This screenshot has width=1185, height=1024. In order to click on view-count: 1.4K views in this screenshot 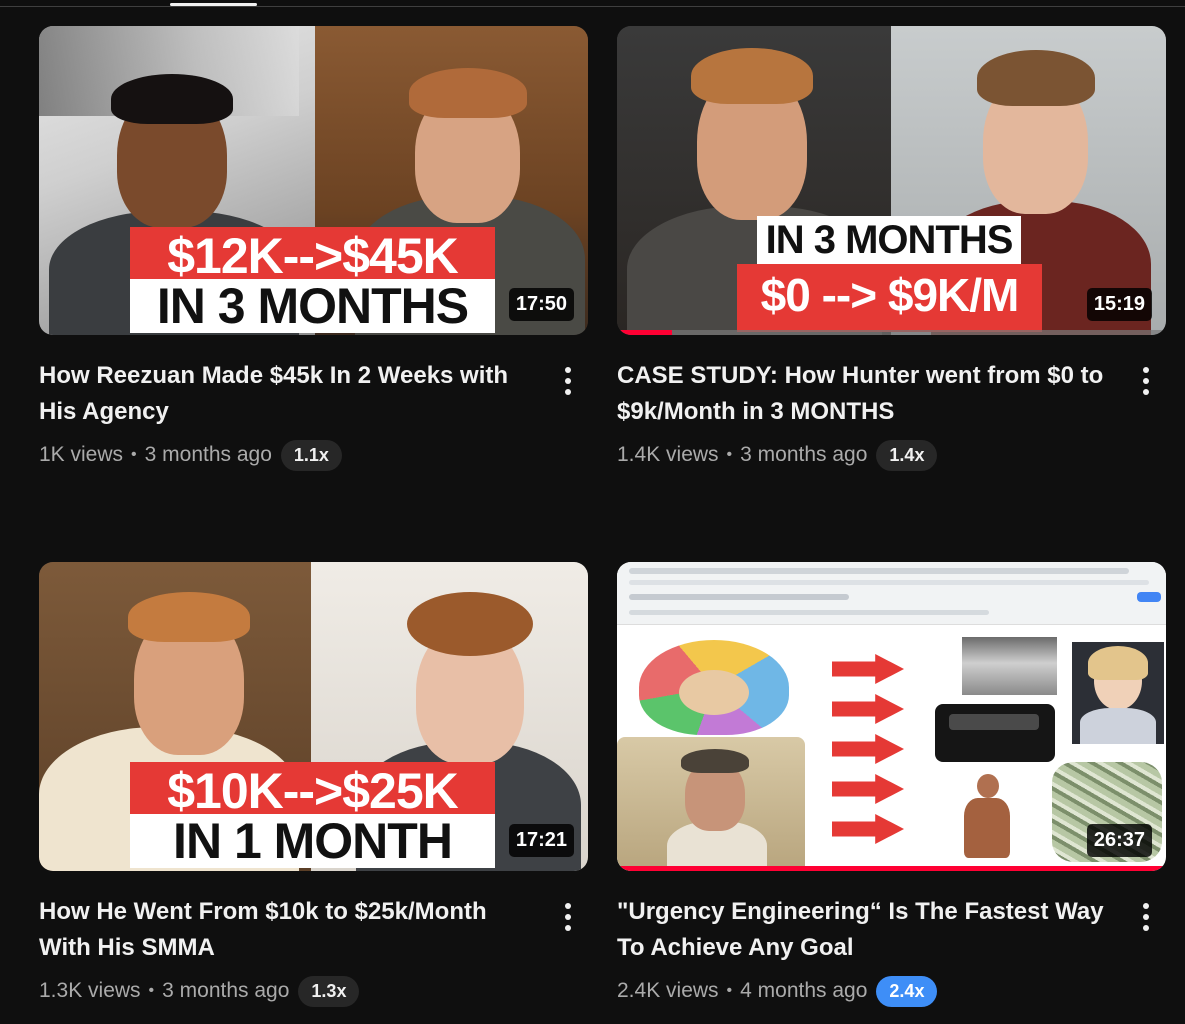, I will do `click(668, 454)`.